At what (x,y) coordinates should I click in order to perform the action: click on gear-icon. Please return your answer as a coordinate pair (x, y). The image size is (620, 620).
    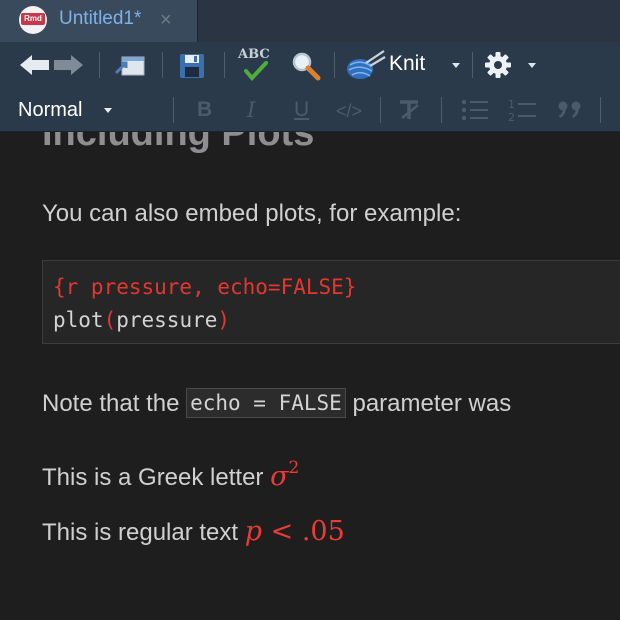
    Looking at the image, I should click on (498, 65).